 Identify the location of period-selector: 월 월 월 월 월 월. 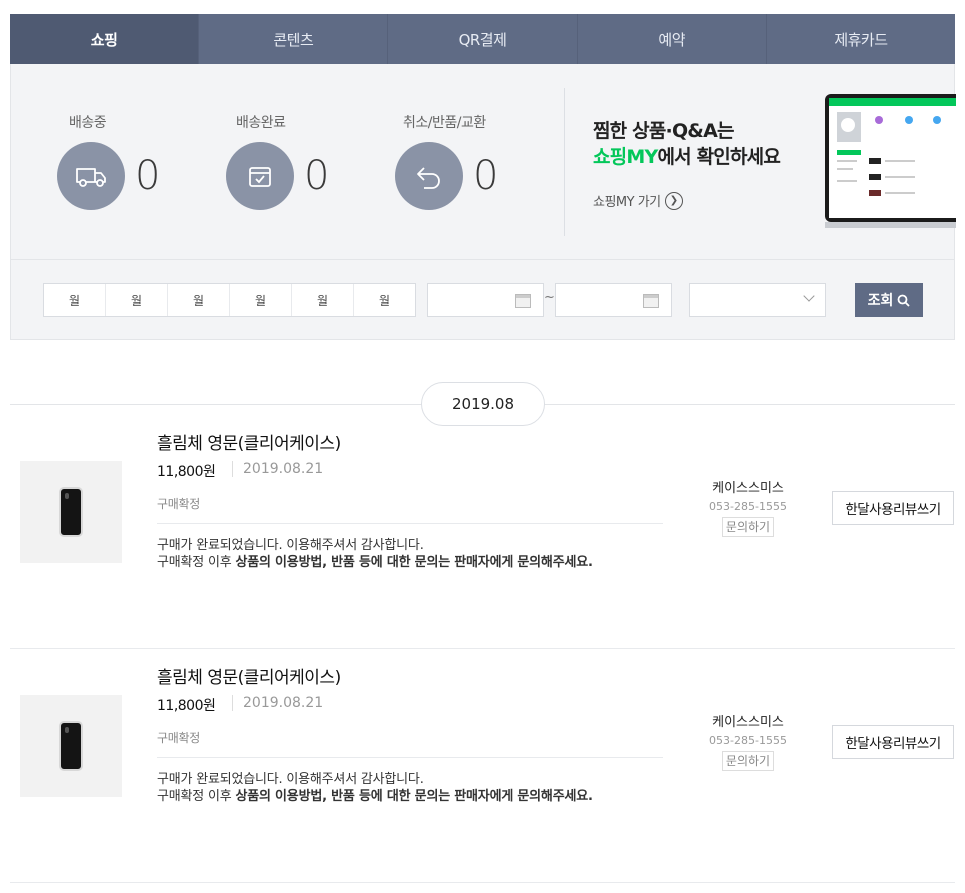
(229, 300).